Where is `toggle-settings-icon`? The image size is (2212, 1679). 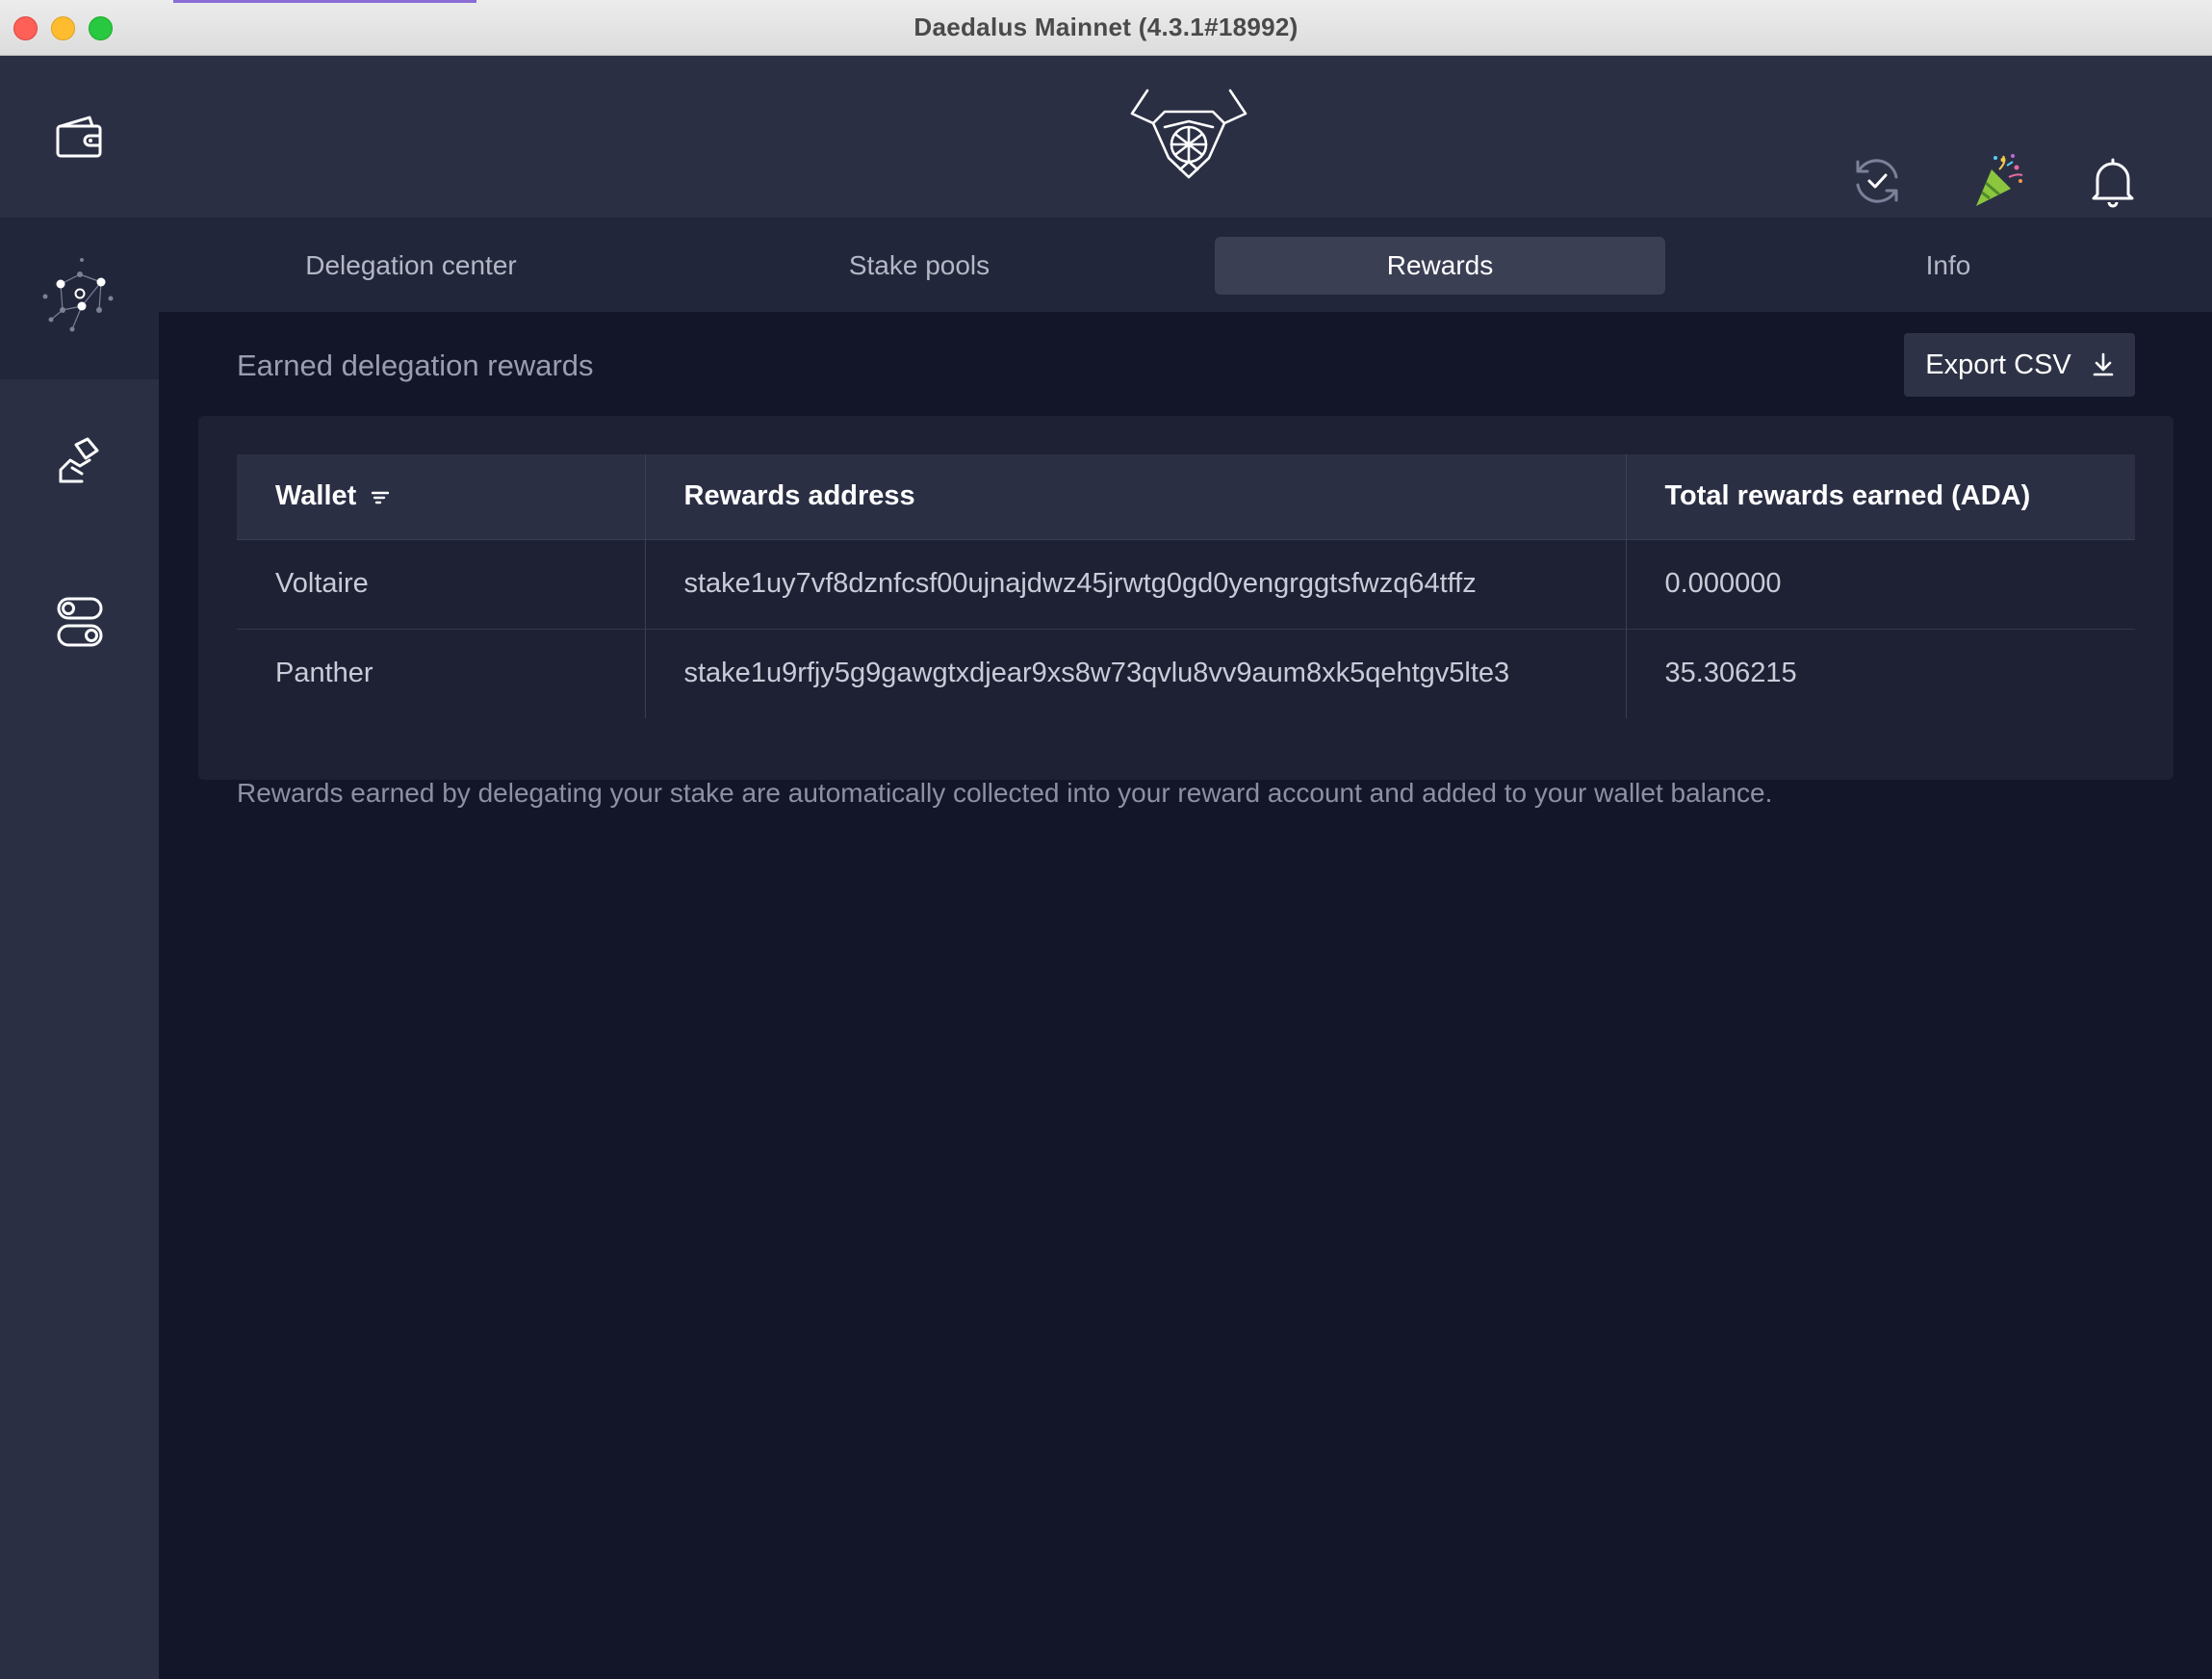 toggle-settings-icon is located at coordinates (79, 622).